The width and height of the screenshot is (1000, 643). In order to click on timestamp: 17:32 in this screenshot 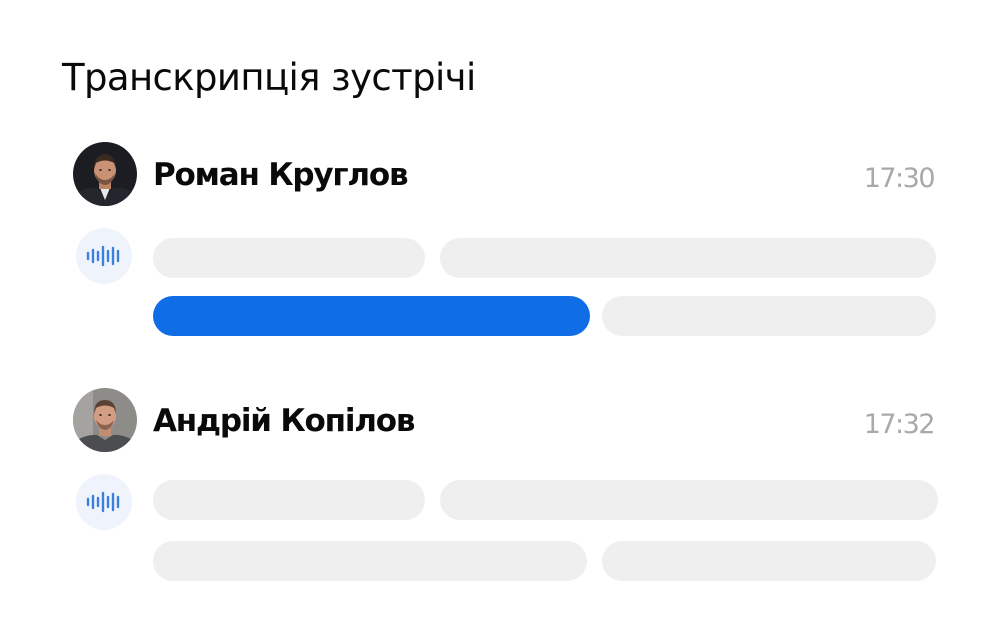, I will do `click(899, 424)`.